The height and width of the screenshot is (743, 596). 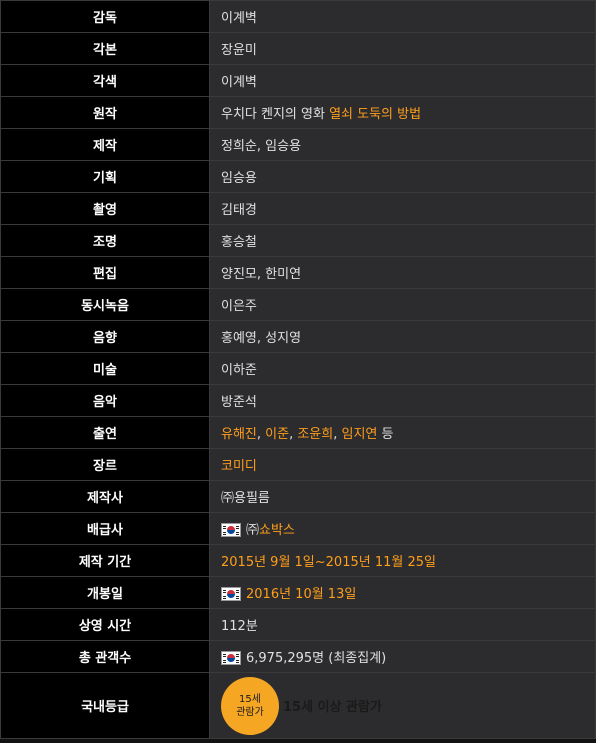 I want to click on cast-link: 조윤희, so click(x=315, y=434).